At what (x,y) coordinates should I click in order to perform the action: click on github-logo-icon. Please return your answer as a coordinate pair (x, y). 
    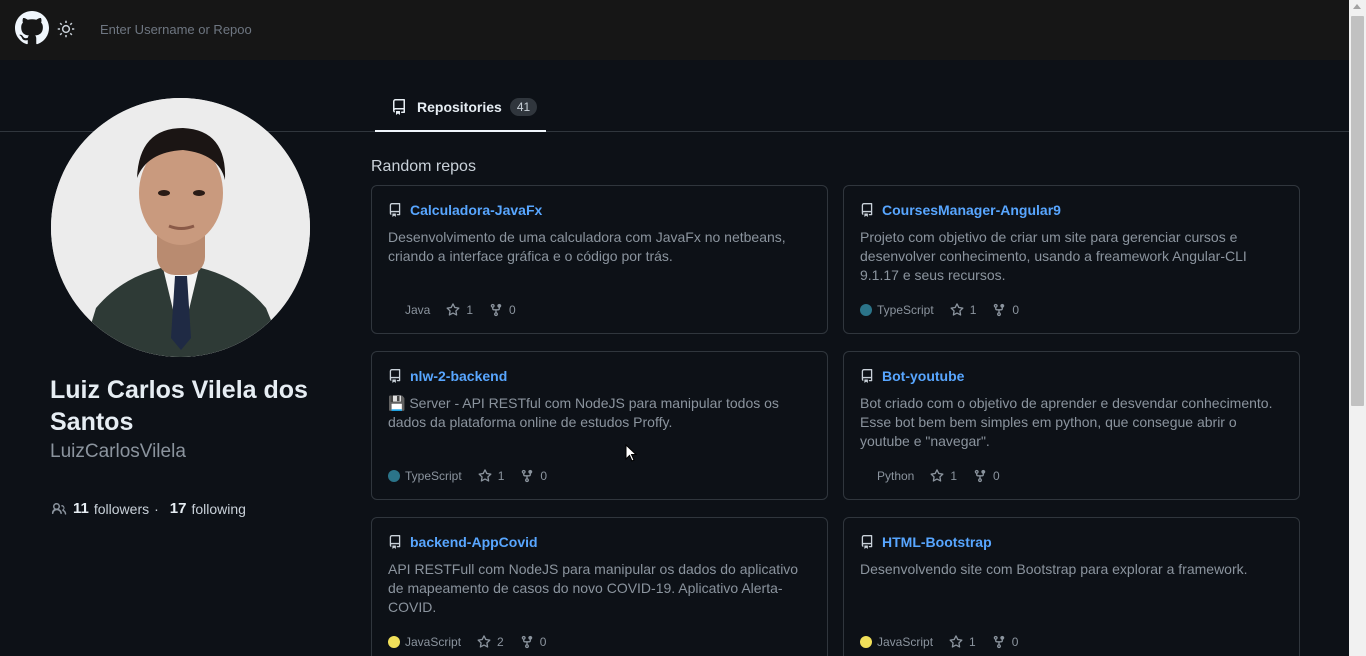
    Looking at the image, I should click on (32, 28).